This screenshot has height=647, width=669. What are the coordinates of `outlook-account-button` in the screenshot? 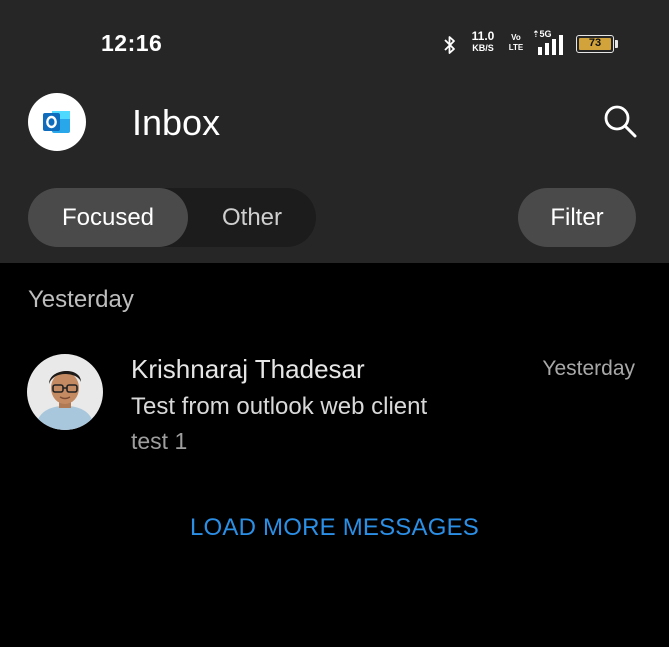 It's located at (57, 122).